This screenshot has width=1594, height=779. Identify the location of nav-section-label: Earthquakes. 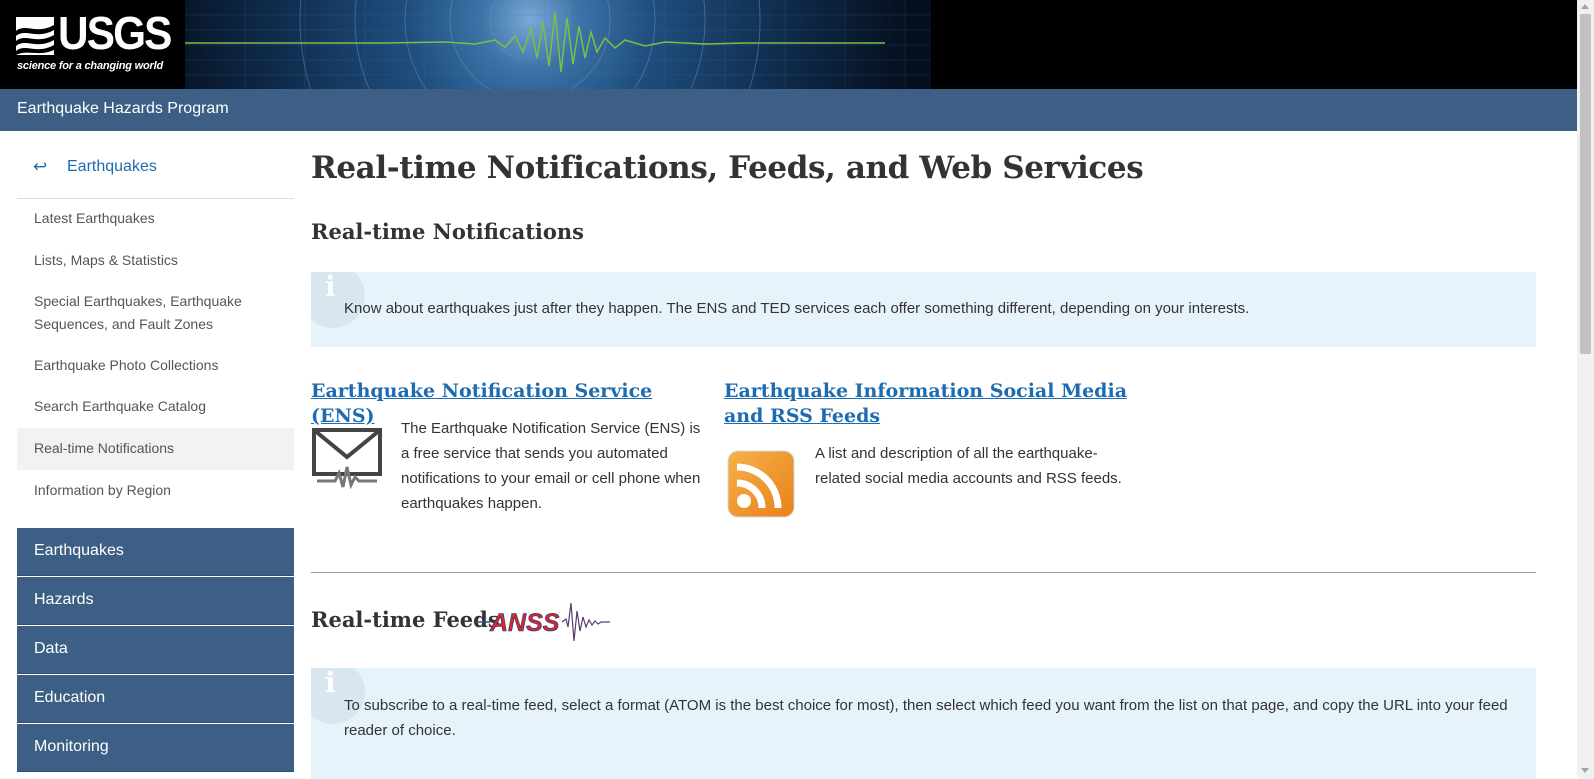
(79, 550).